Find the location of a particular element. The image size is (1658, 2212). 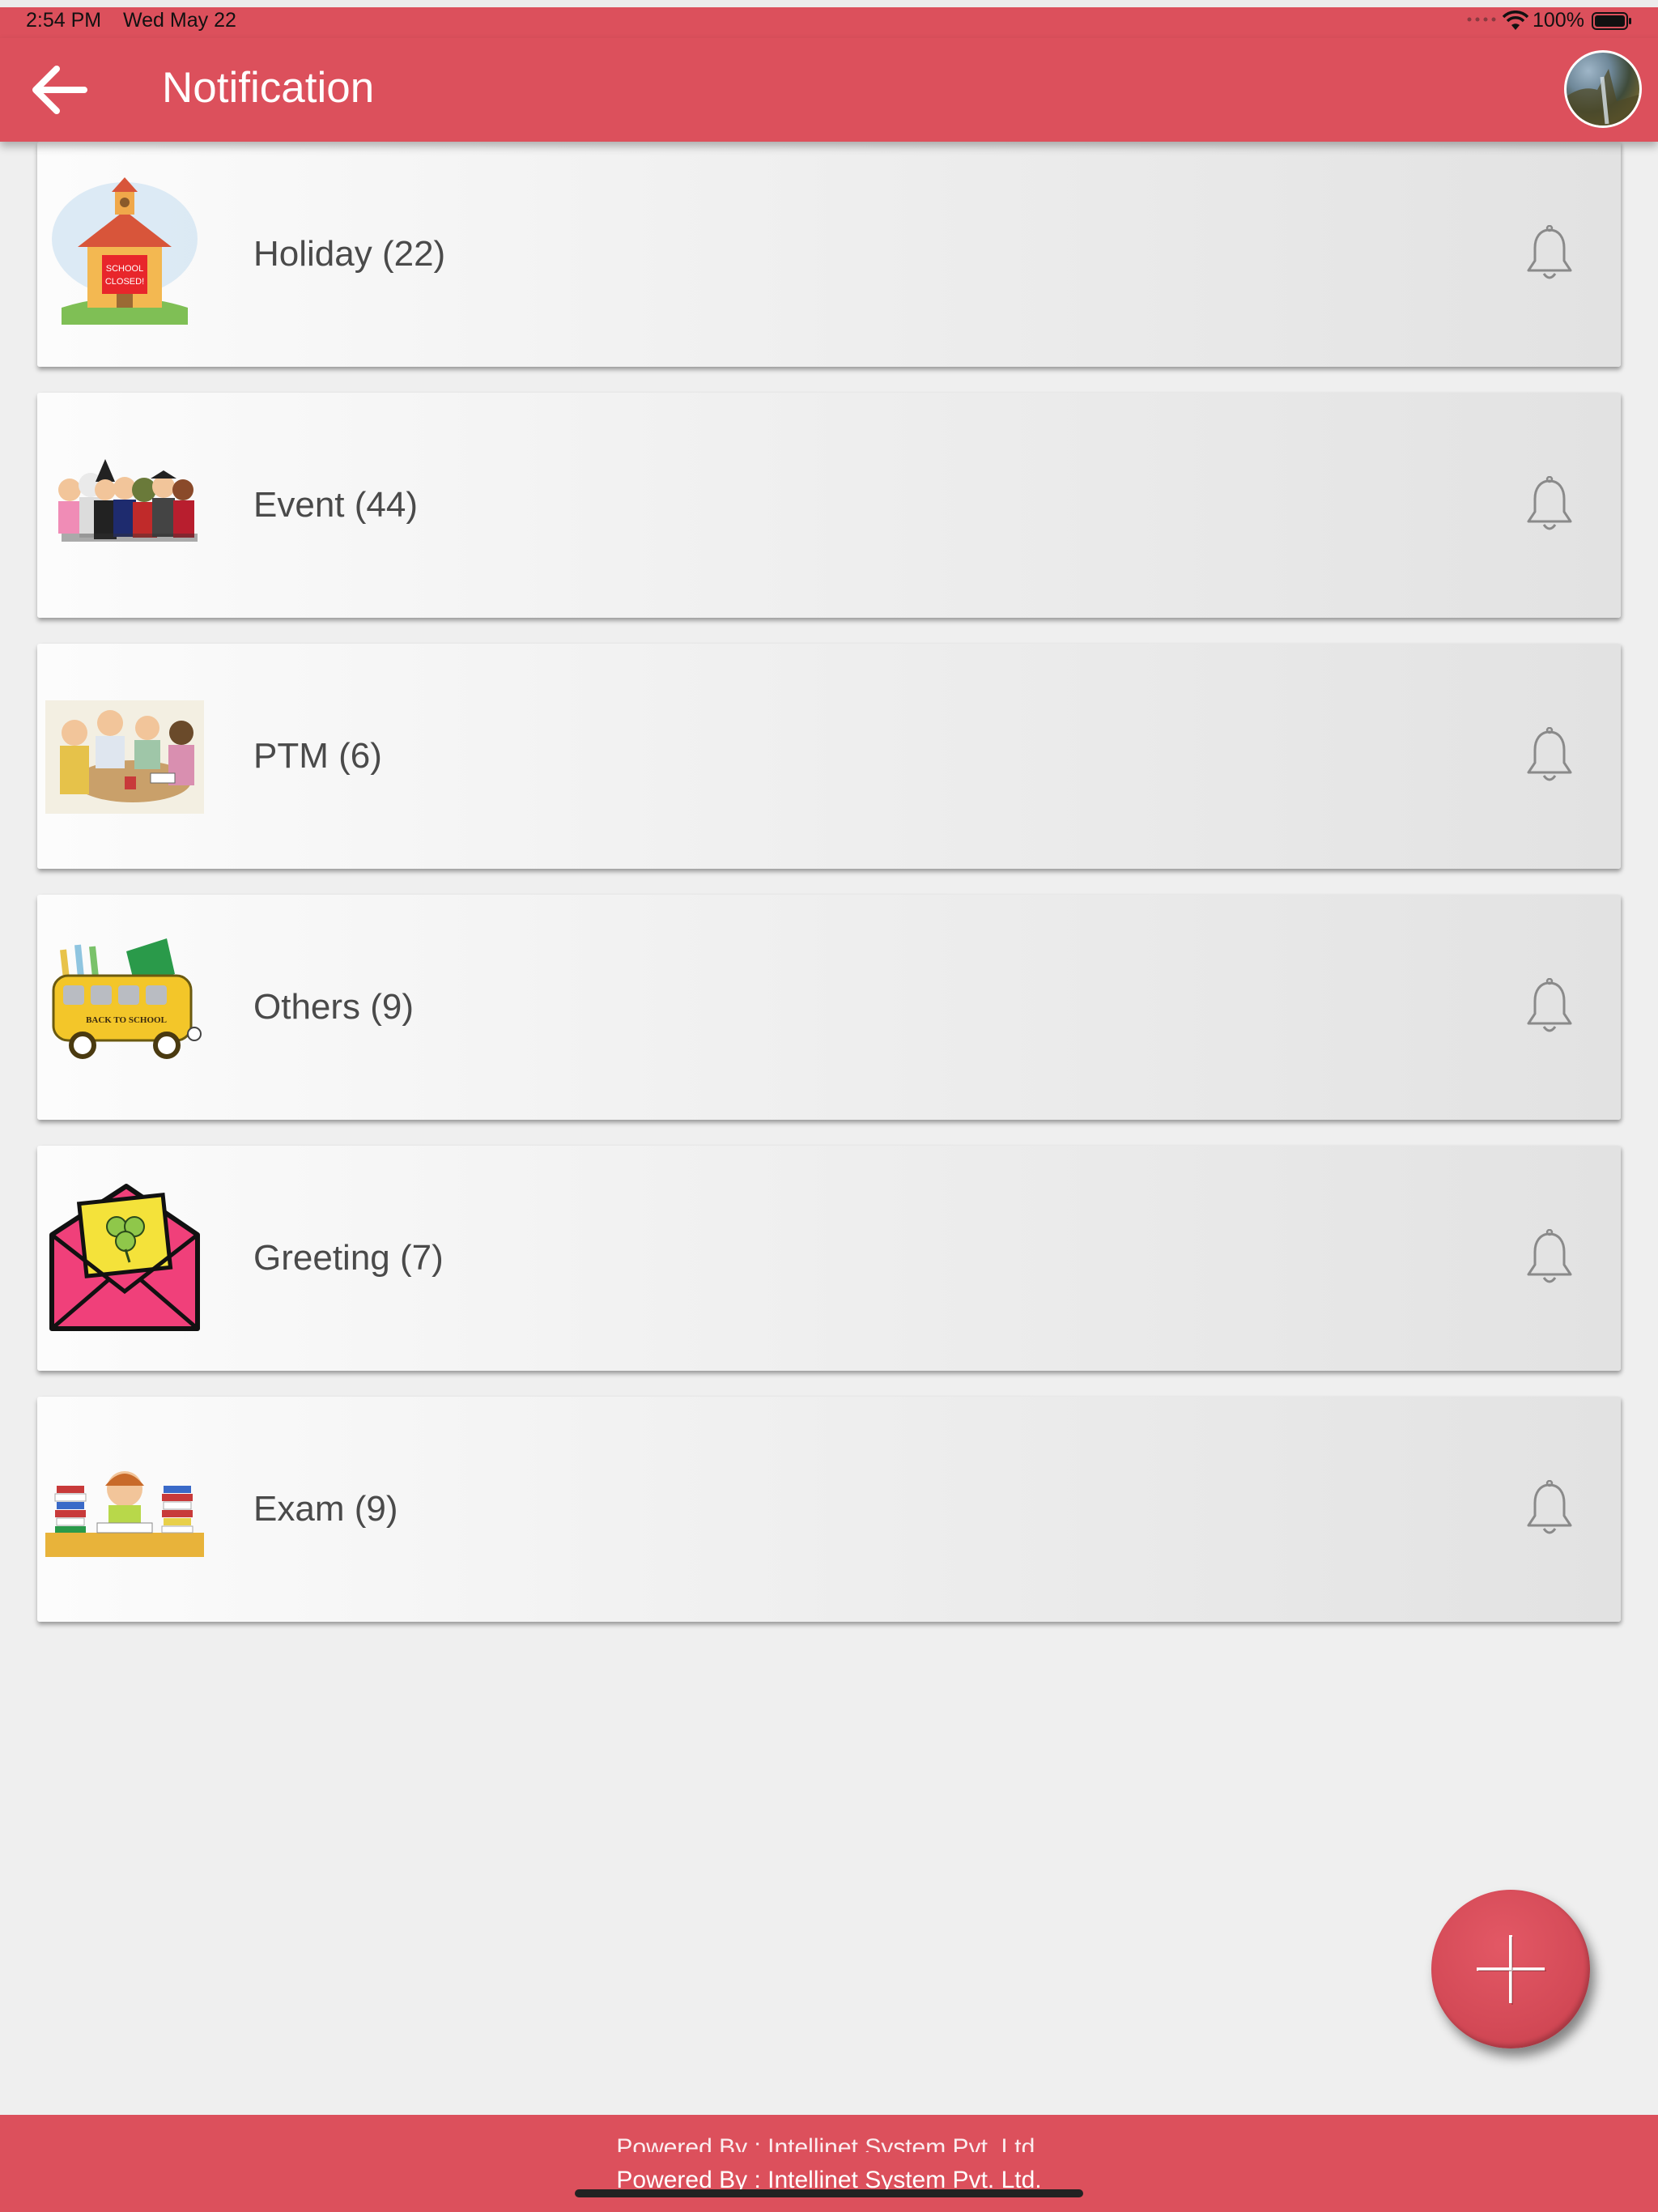

top-strip is located at coordinates (829, 3).